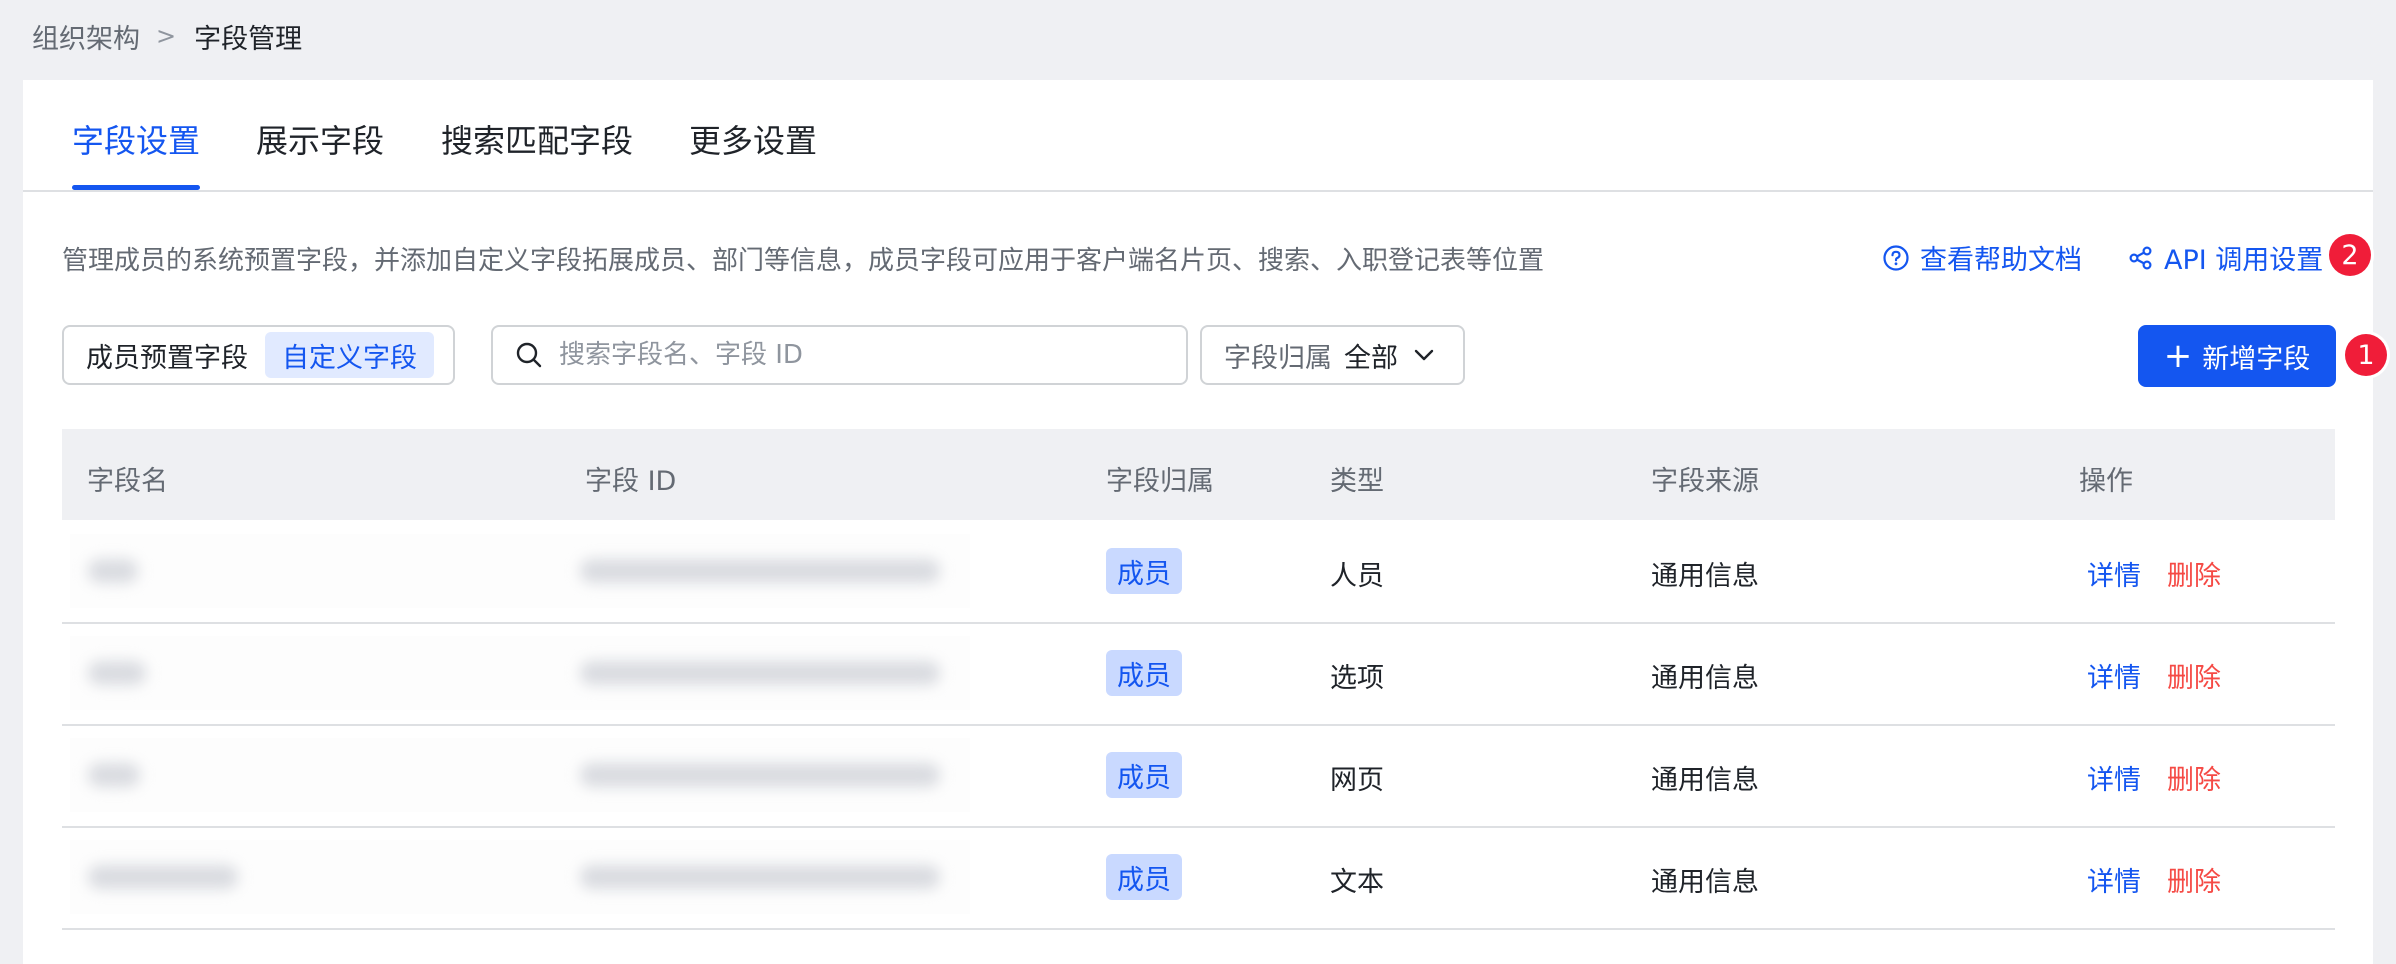  I want to click on segment-custom-fields: 自定义字段, so click(349, 355).